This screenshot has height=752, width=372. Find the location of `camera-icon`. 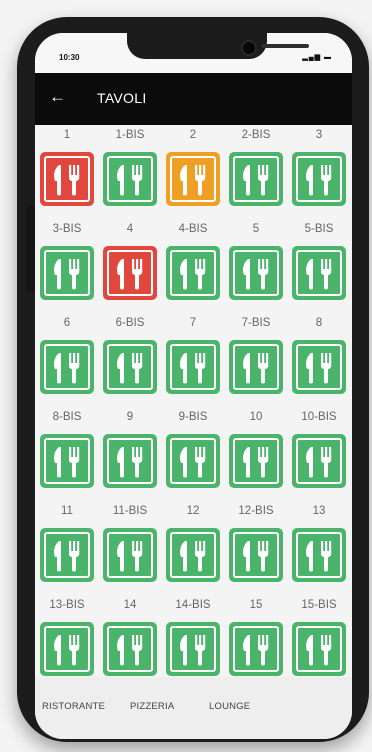

camera-icon is located at coordinates (249, 48).